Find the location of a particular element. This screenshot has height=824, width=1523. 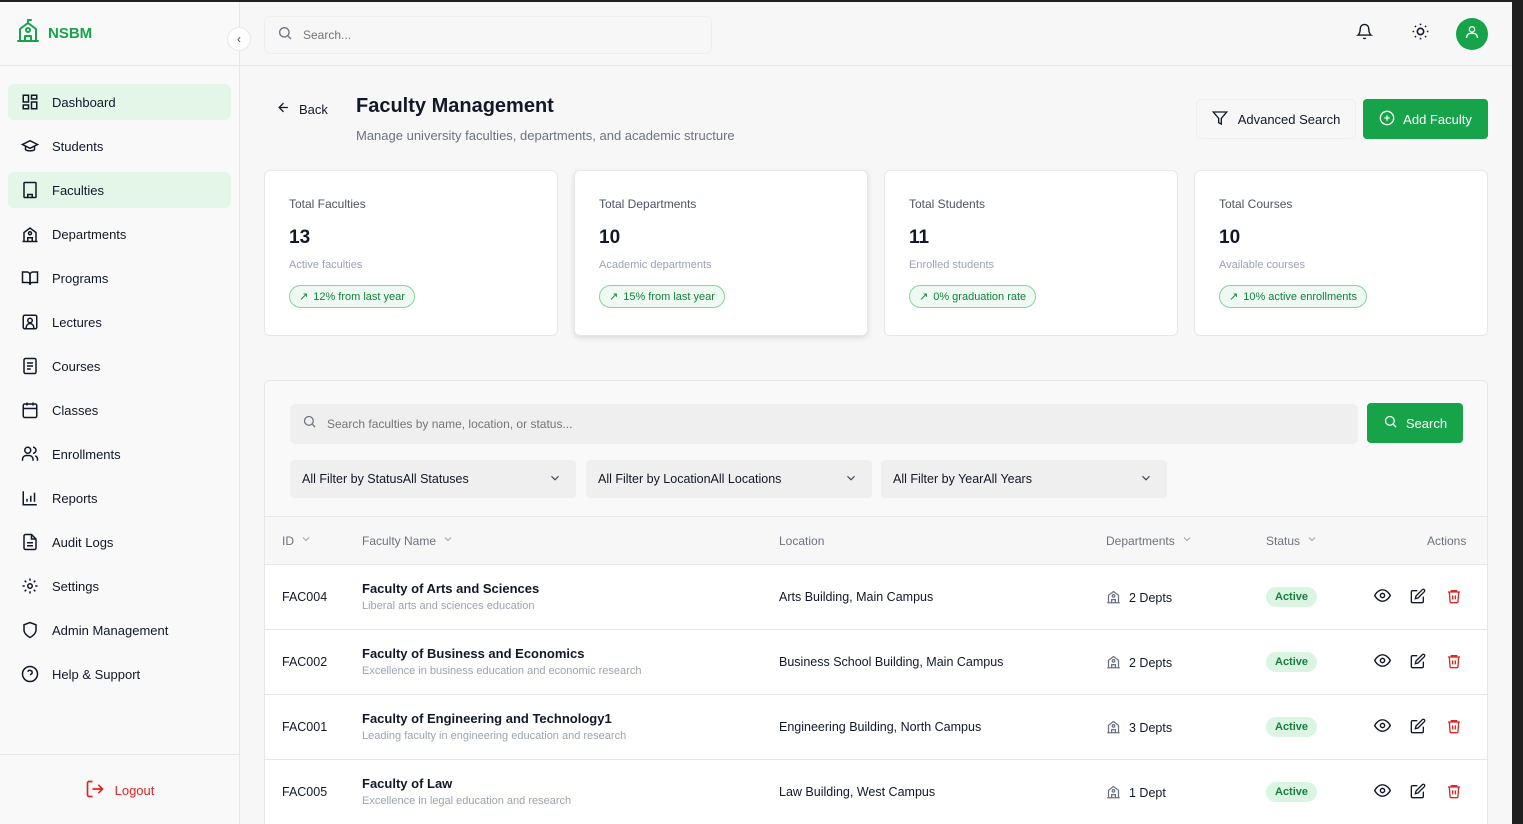

cell-departments: 1 Dept is located at coordinates (1136, 793).